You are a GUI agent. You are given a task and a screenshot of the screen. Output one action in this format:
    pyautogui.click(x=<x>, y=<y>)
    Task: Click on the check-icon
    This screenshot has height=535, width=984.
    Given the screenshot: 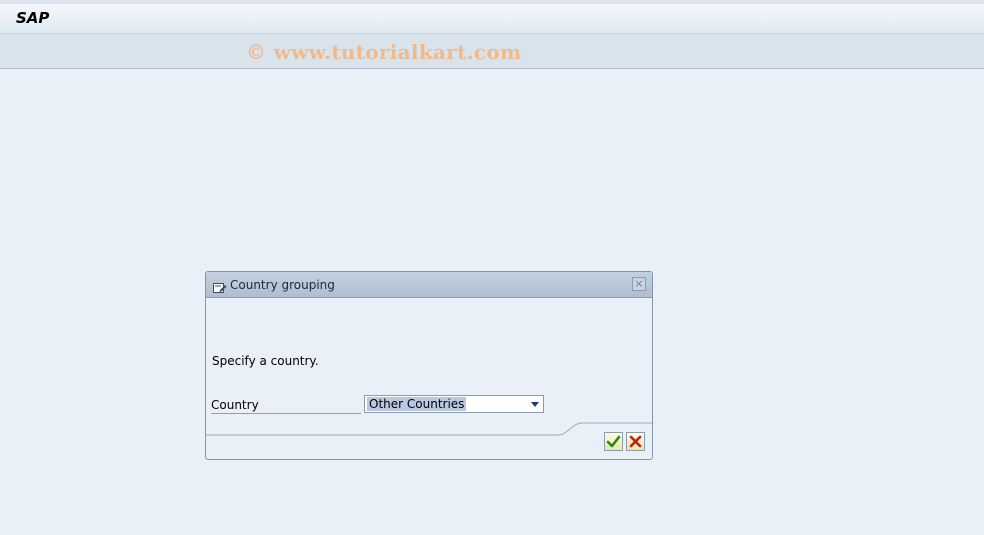 What is the action you would take?
    pyautogui.click(x=613, y=441)
    